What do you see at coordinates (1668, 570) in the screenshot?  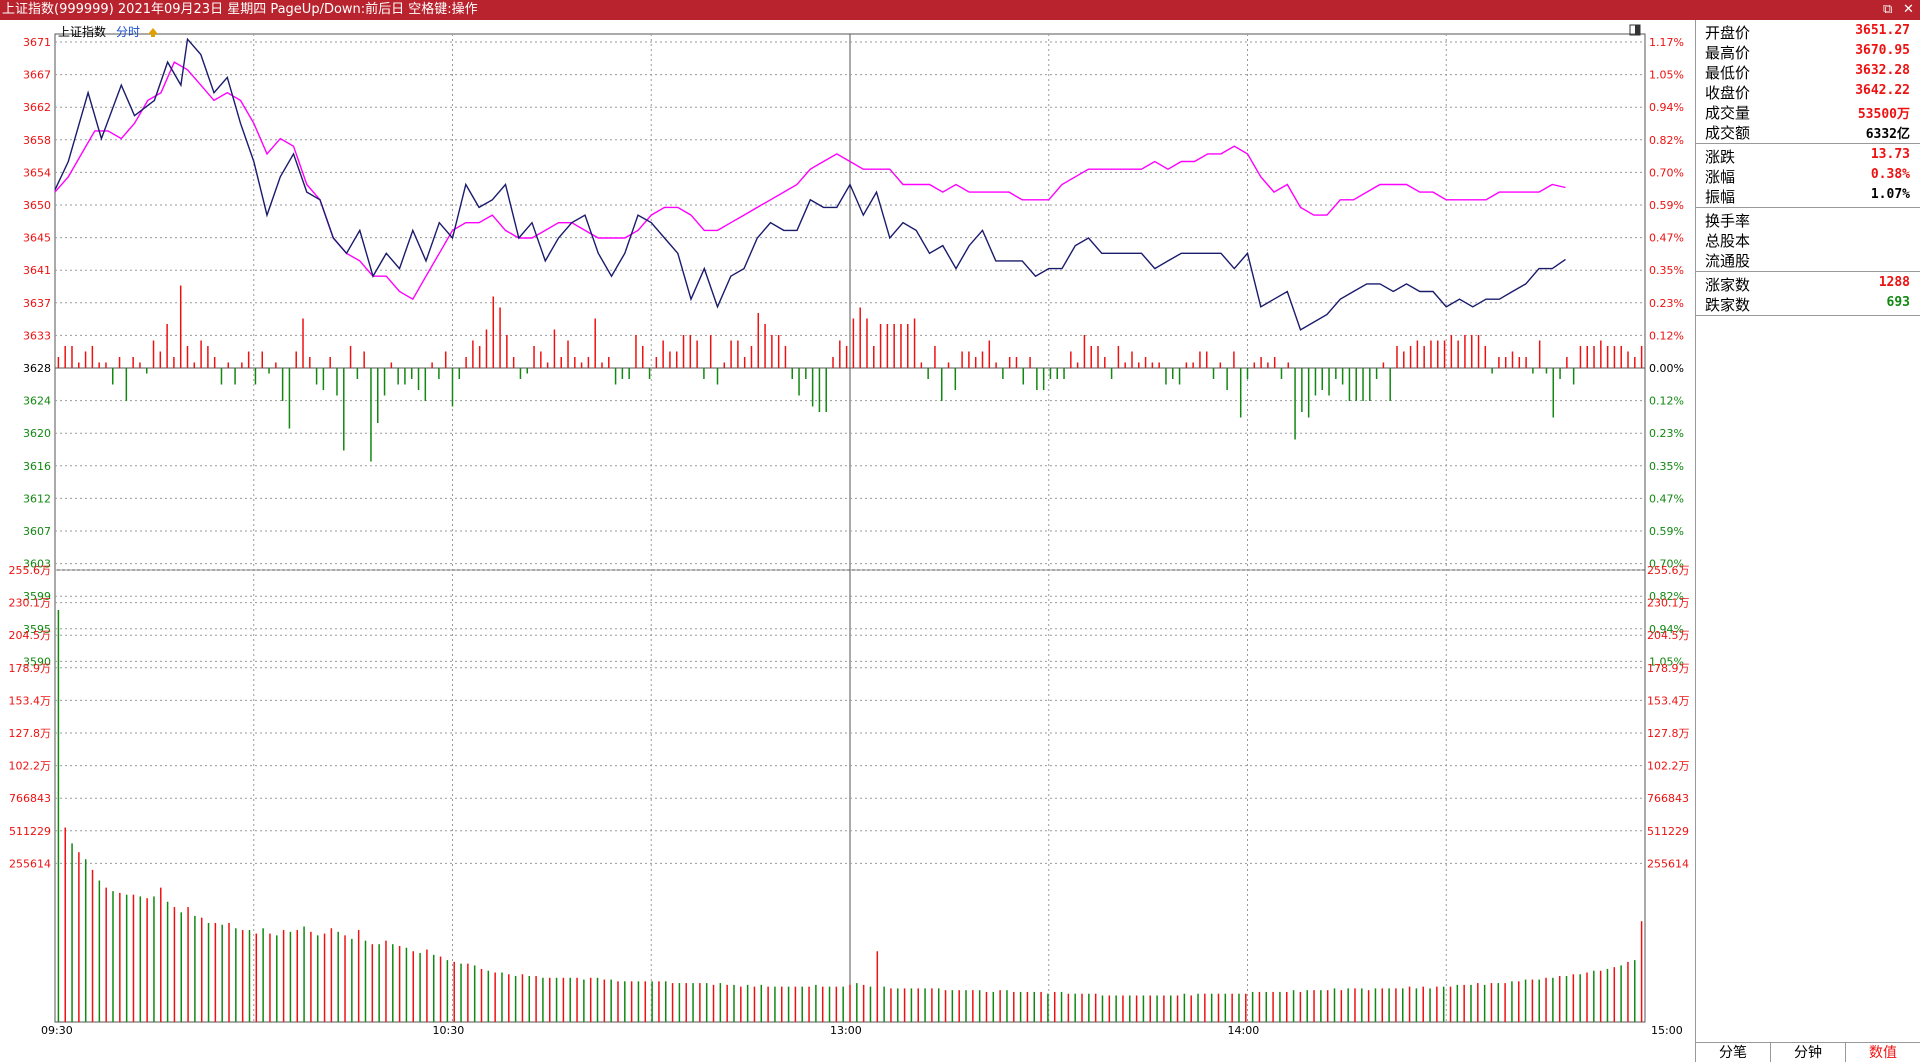 I see `volume-tick-label-right: 255.6万` at bounding box center [1668, 570].